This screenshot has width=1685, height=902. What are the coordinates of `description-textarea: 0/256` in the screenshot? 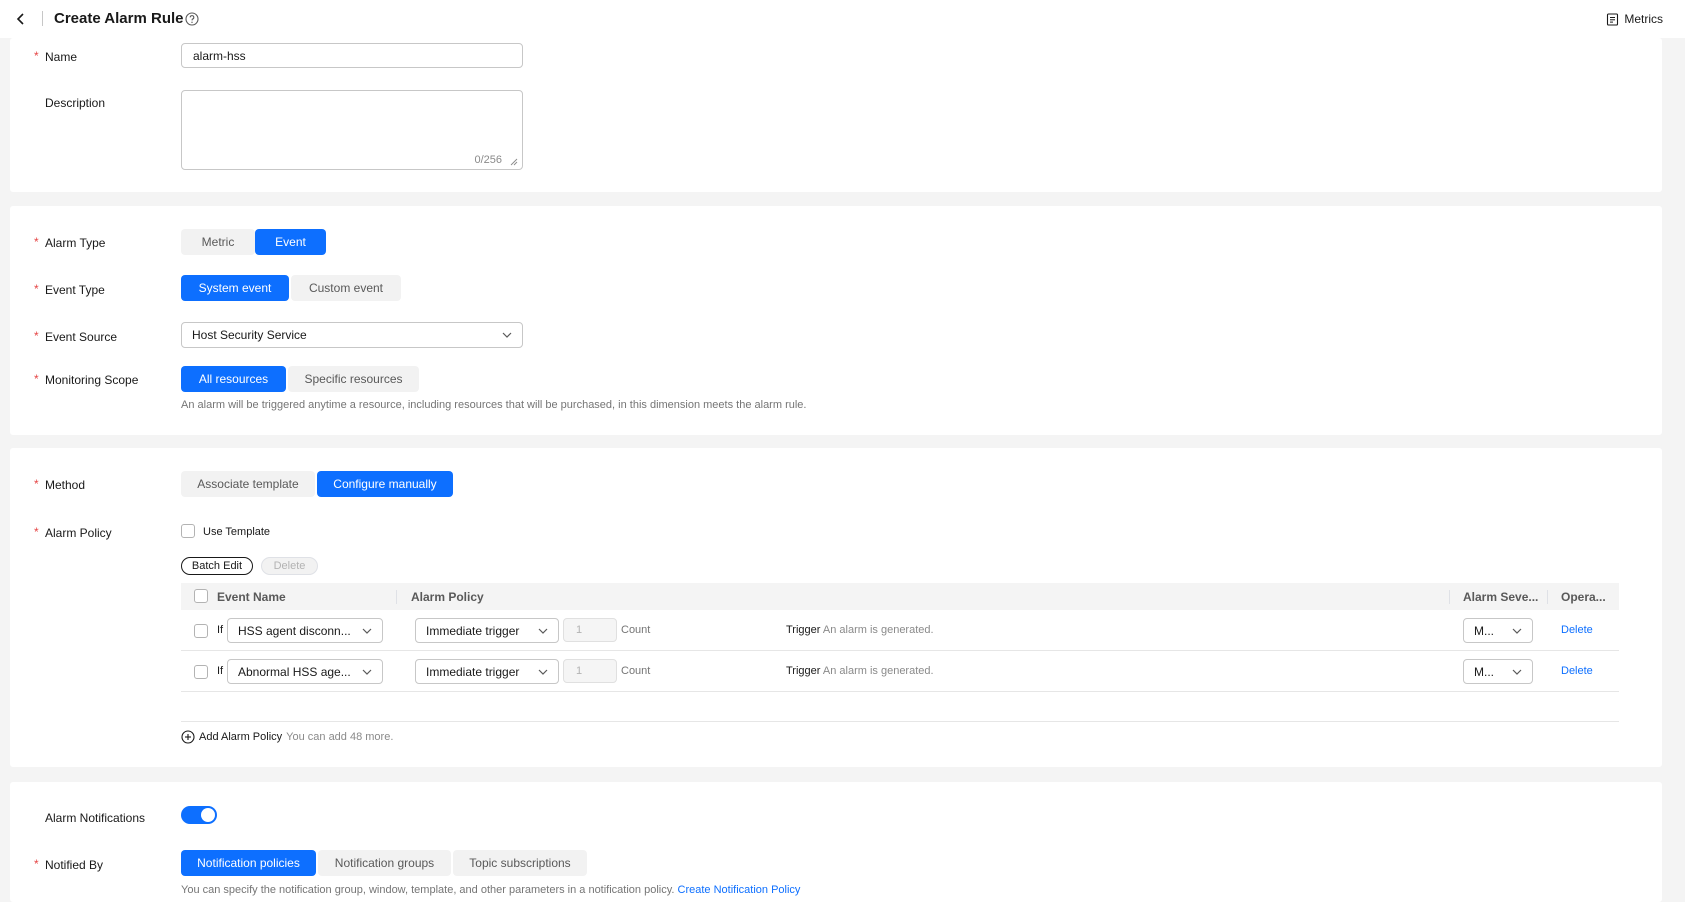 It's located at (352, 130).